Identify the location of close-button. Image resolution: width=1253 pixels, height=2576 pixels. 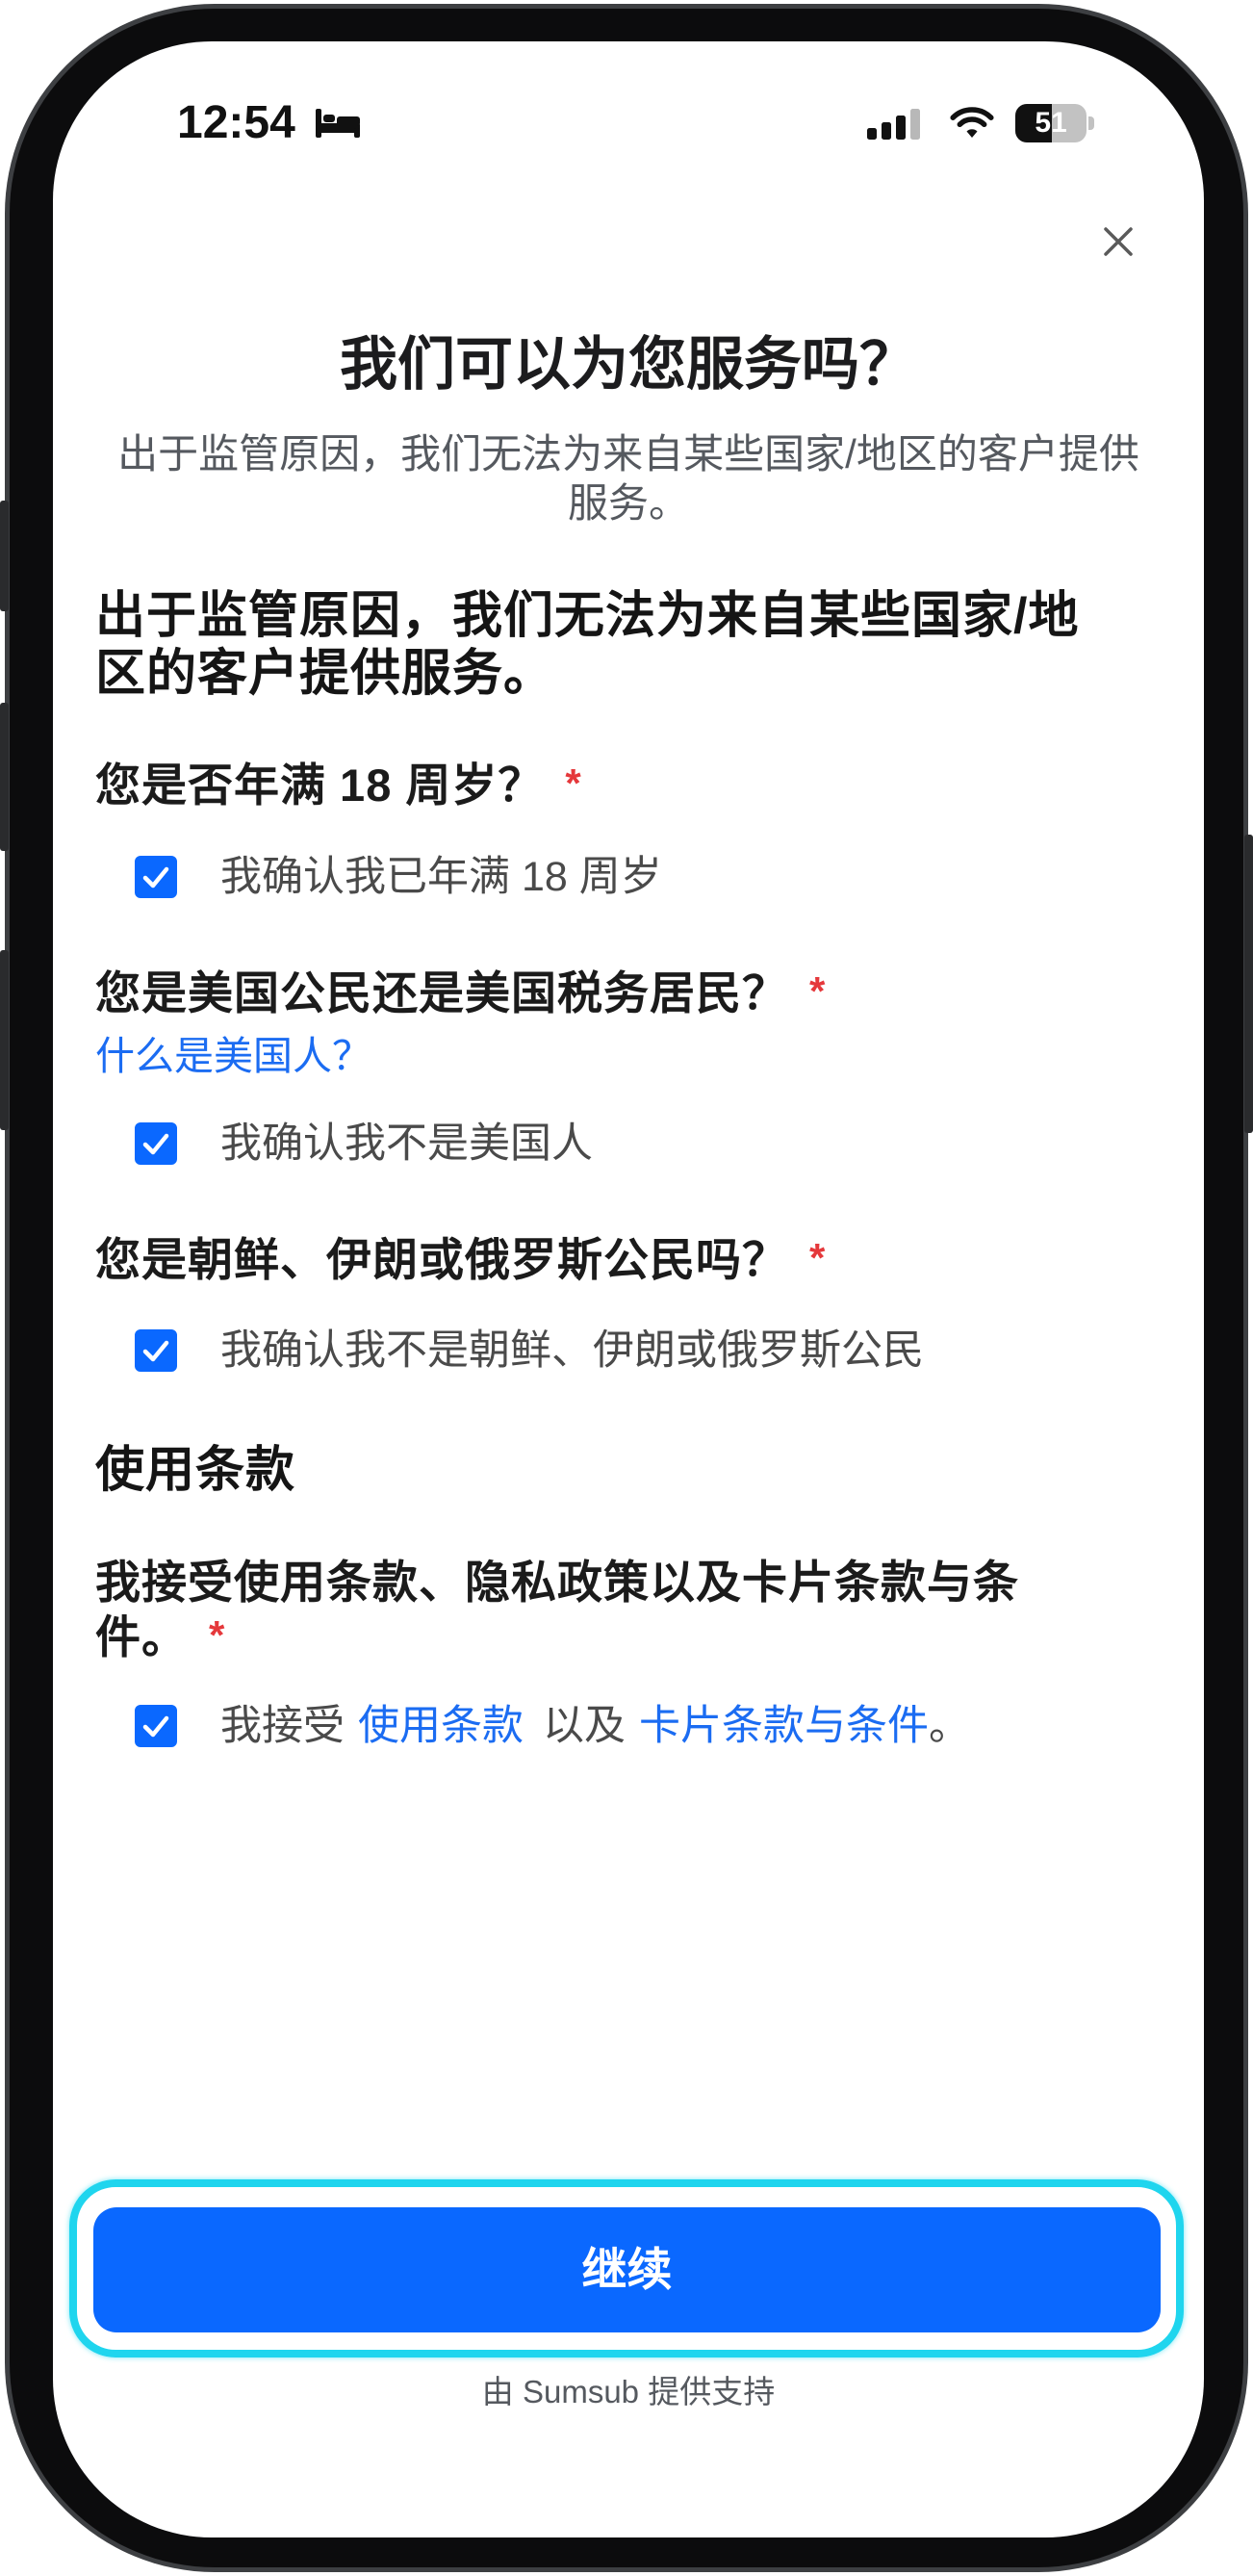
(1118, 241).